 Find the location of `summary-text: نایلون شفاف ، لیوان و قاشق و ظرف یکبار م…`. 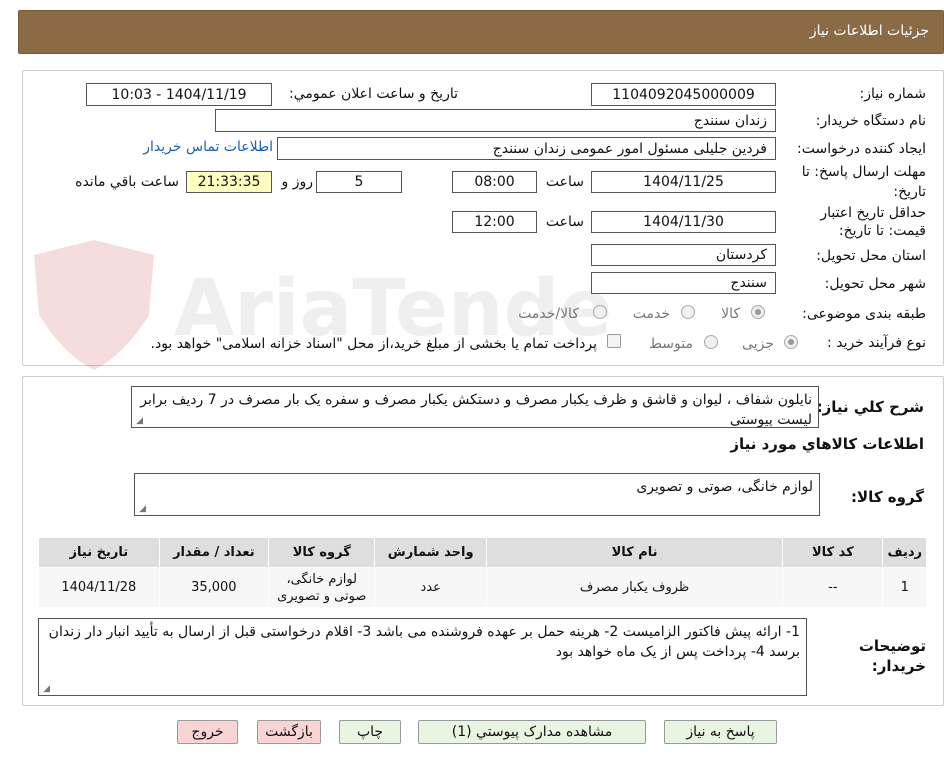

summary-text: نایلون شفاف ، لیوان و قاشق و ظرف یکبار م… is located at coordinates (476, 410).